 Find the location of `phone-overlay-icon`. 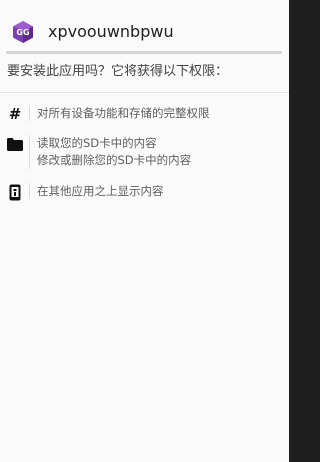

phone-overlay-icon is located at coordinates (15, 192).